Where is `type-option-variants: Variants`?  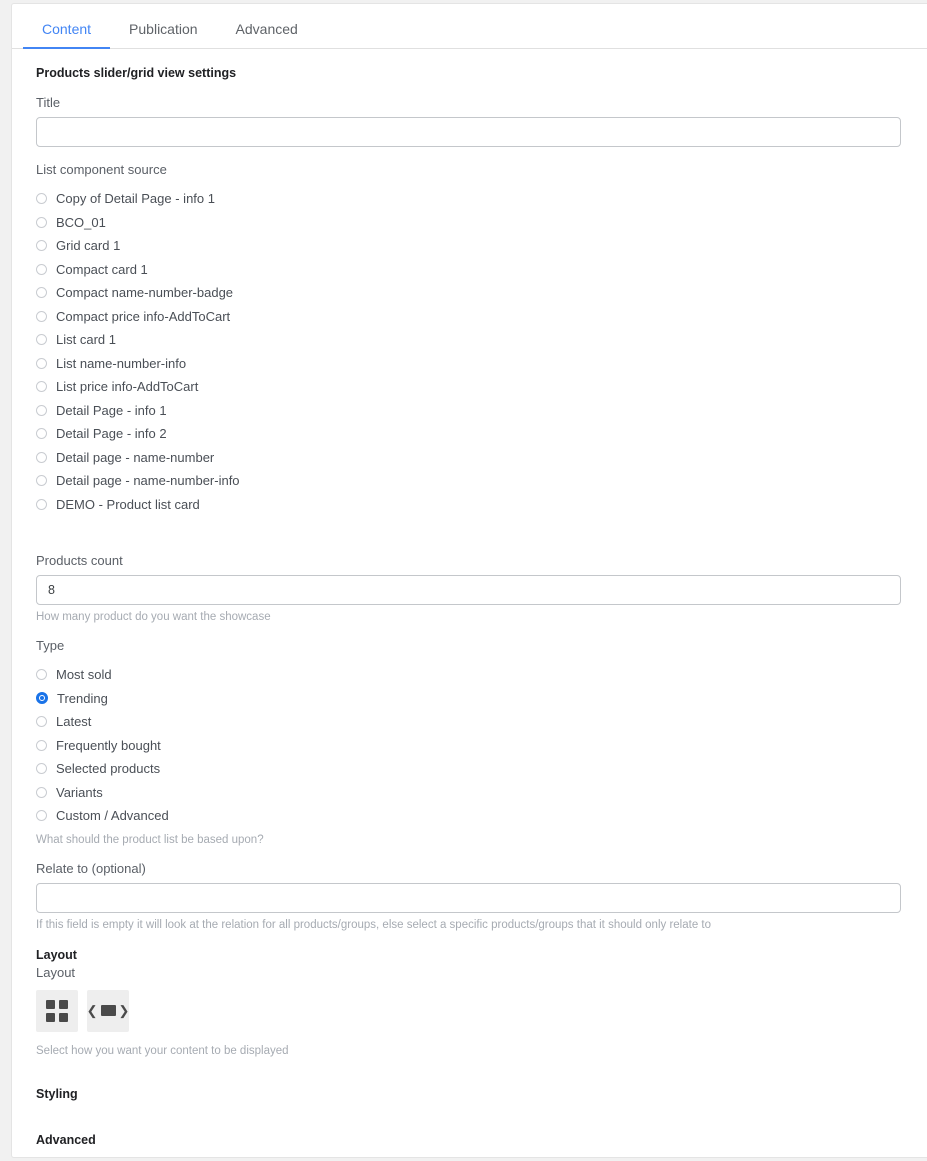 type-option-variants: Variants is located at coordinates (481, 793).